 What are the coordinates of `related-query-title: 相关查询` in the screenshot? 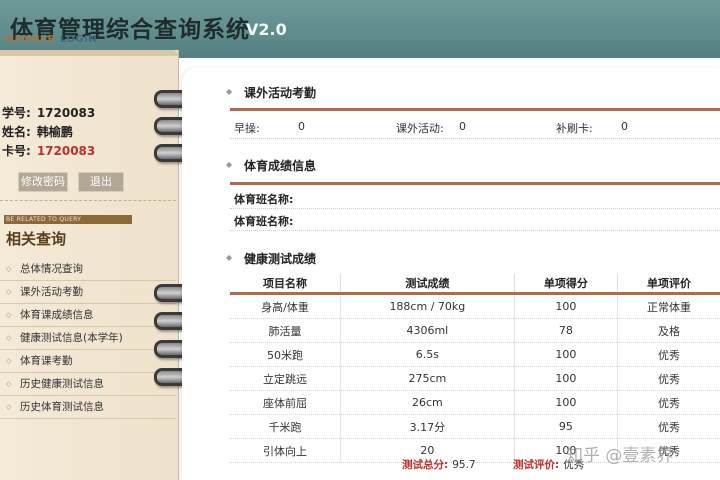 It's located at (36, 239).